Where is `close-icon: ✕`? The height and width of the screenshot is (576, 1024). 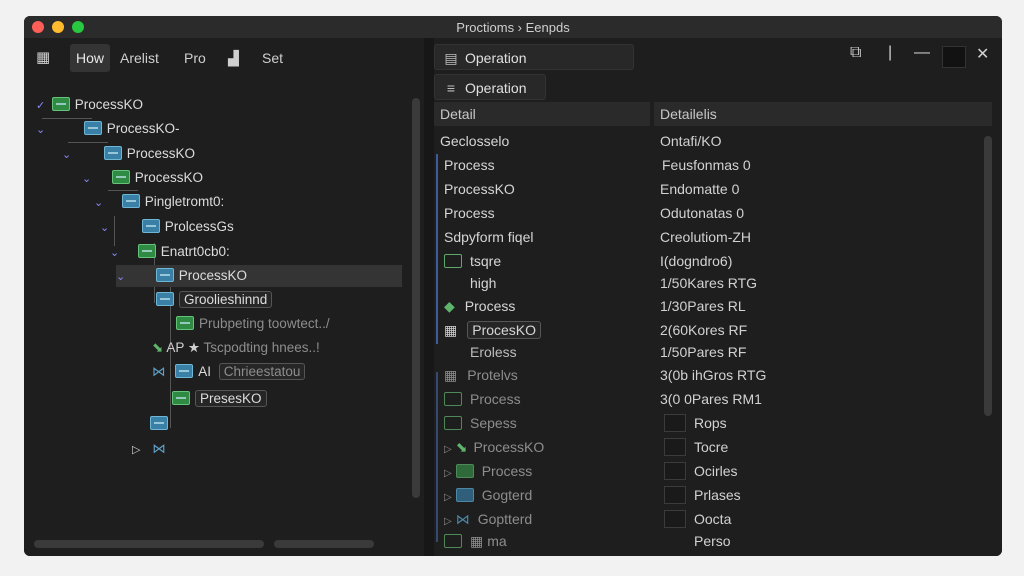 close-icon: ✕ is located at coordinates (982, 54).